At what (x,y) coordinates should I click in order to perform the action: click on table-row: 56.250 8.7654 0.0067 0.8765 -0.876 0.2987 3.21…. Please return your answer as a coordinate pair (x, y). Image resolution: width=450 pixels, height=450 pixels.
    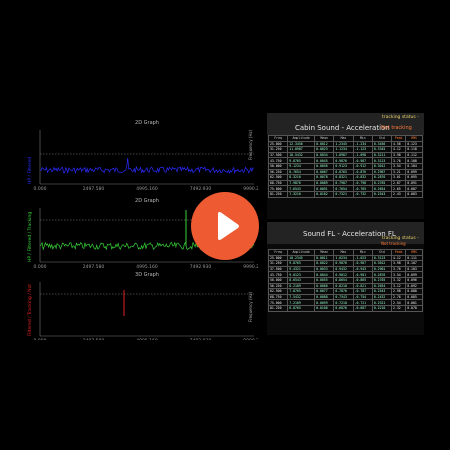
    Looking at the image, I should click on (345, 172).